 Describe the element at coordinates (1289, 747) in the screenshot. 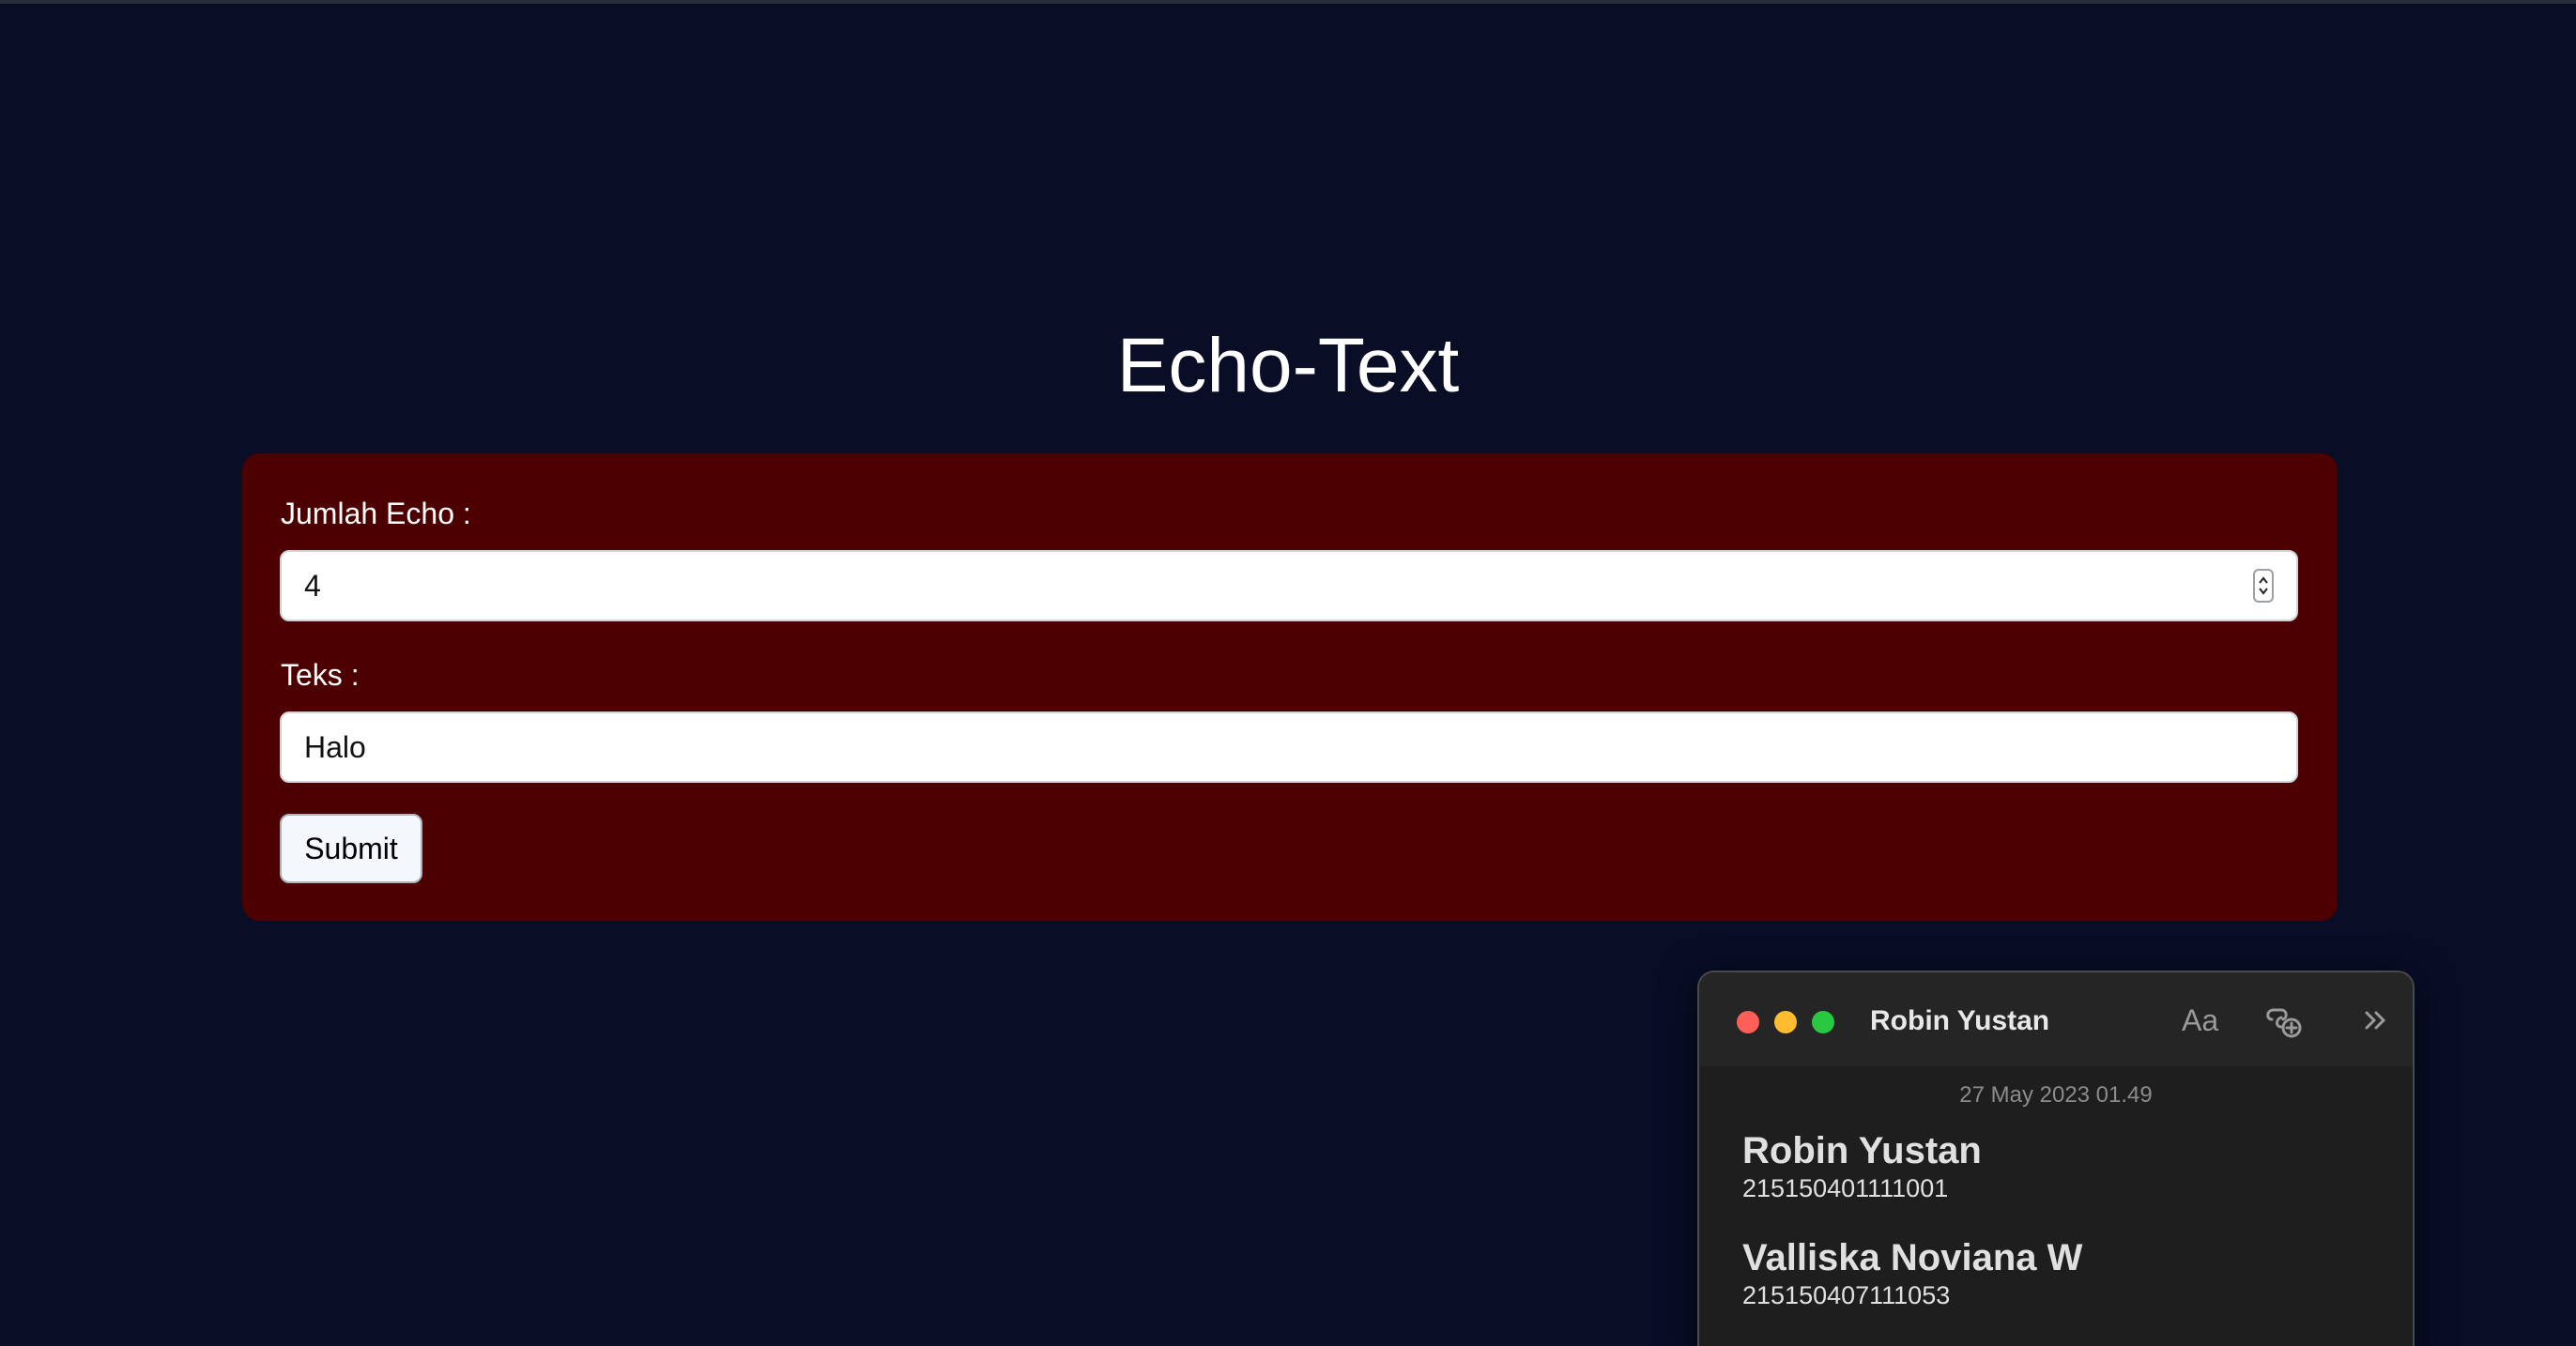

I see `text-input: Halo` at that location.